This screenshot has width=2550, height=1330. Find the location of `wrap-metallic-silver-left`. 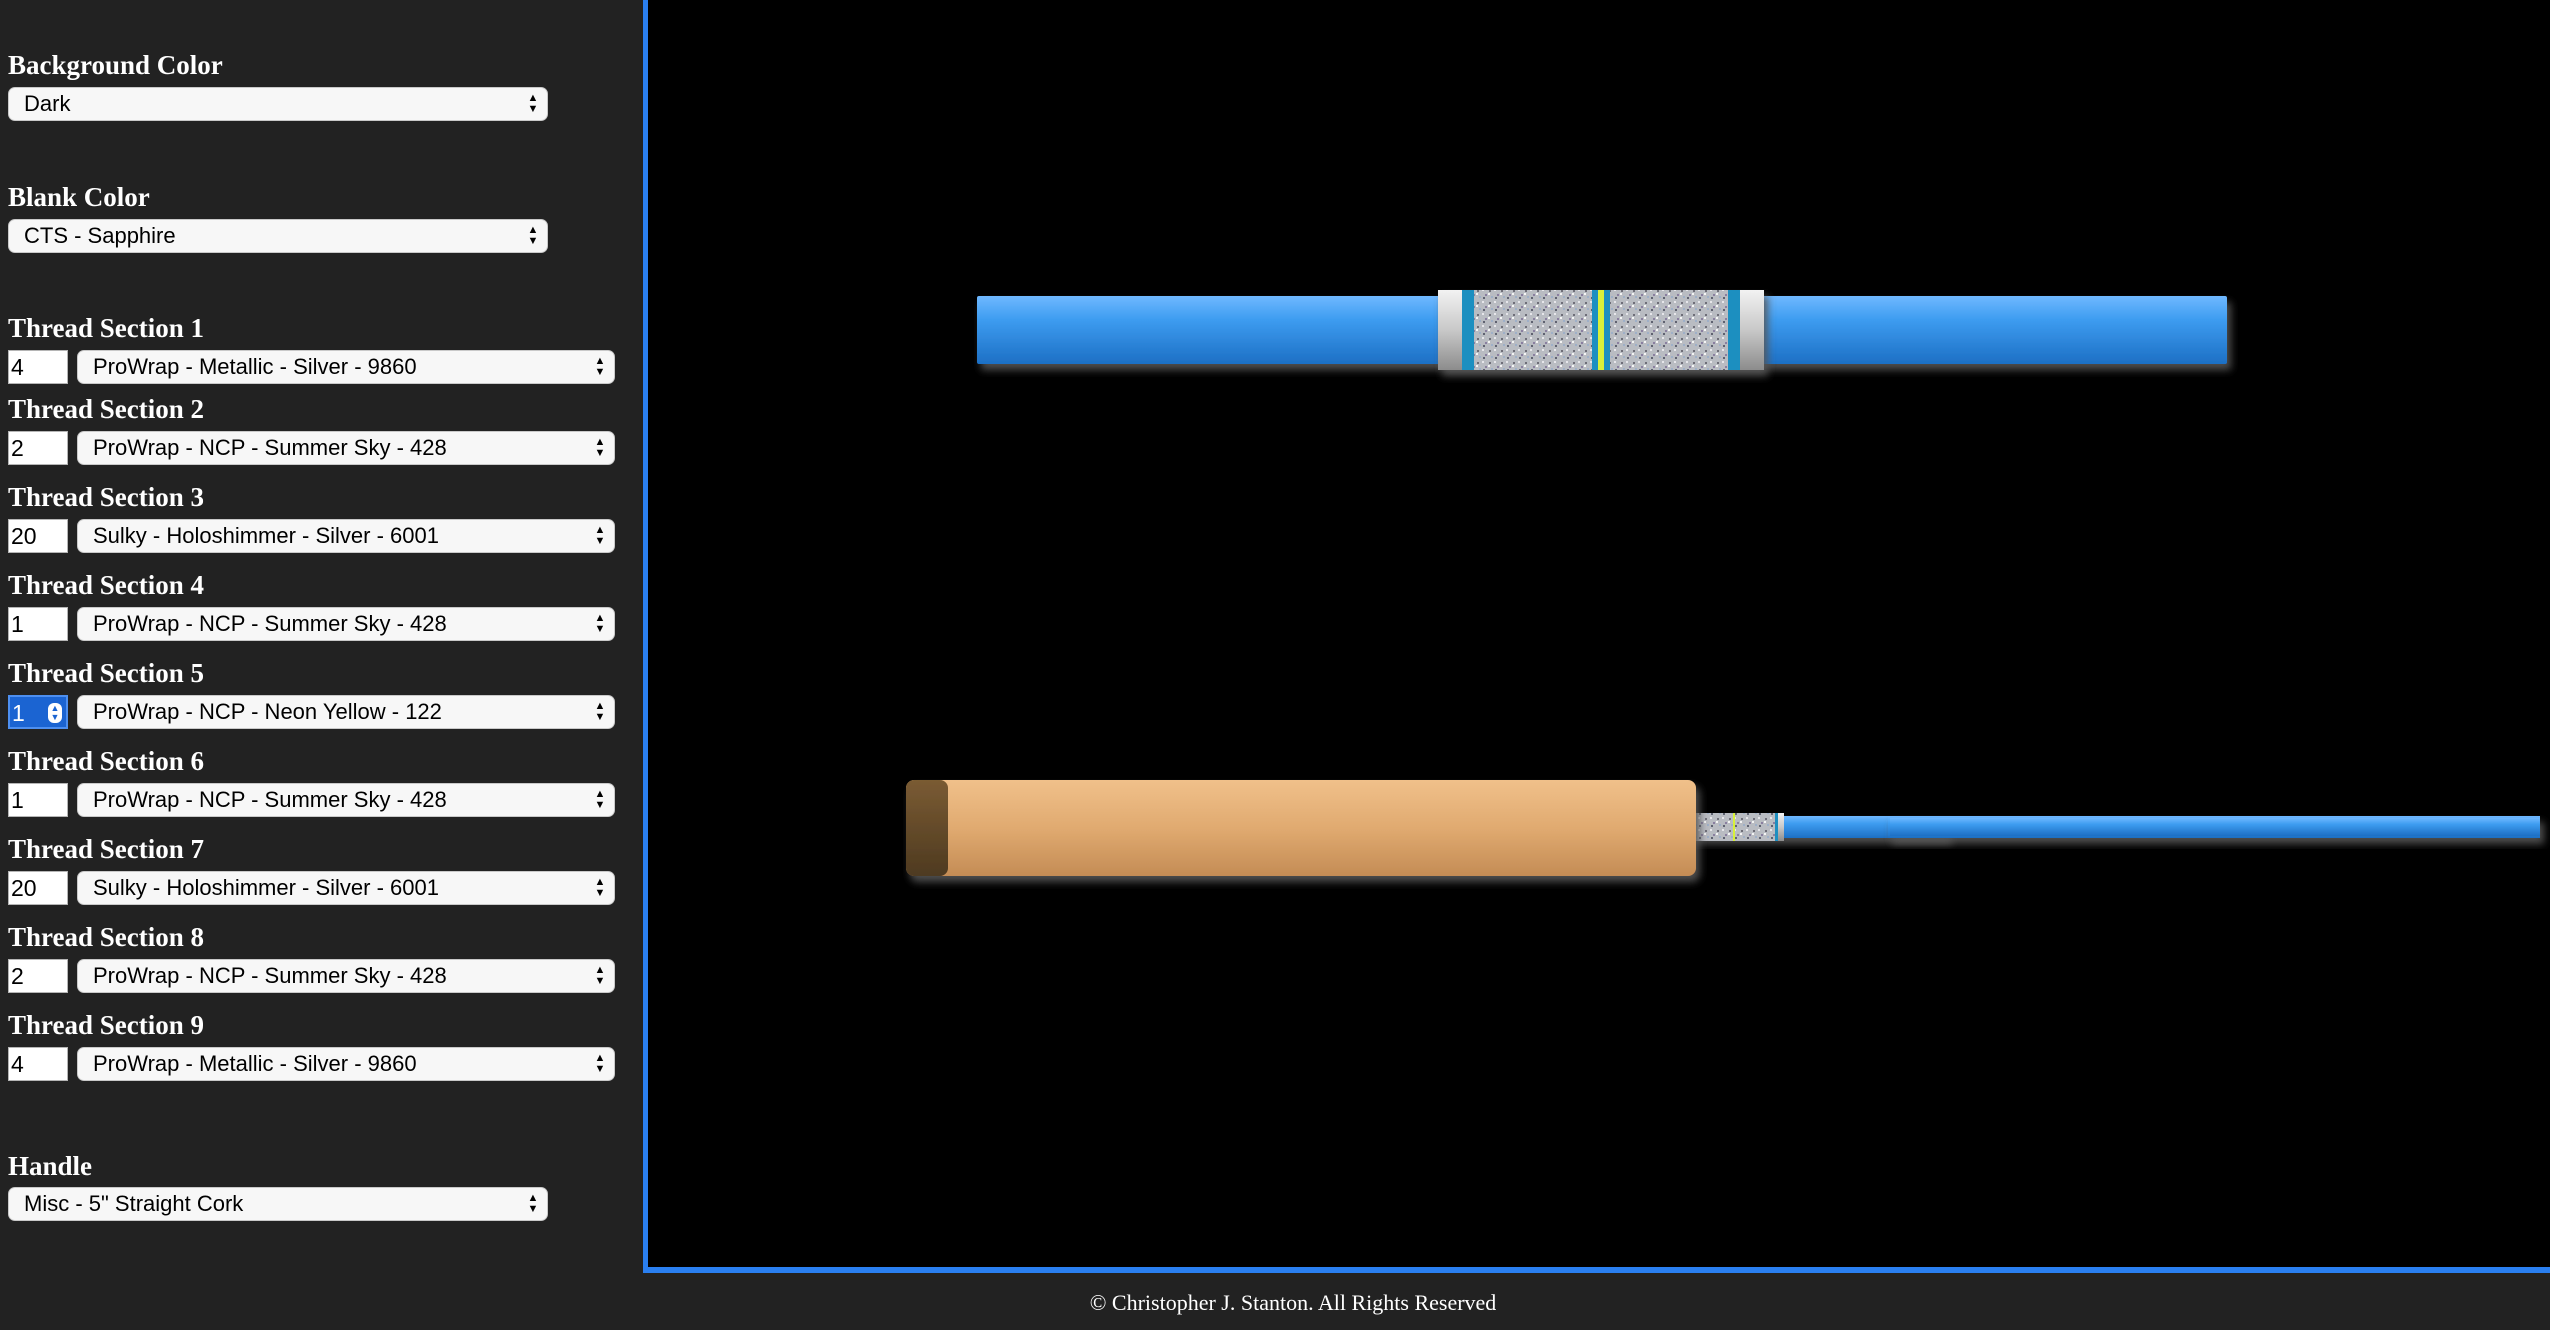

wrap-metallic-silver-left is located at coordinates (1450, 330).